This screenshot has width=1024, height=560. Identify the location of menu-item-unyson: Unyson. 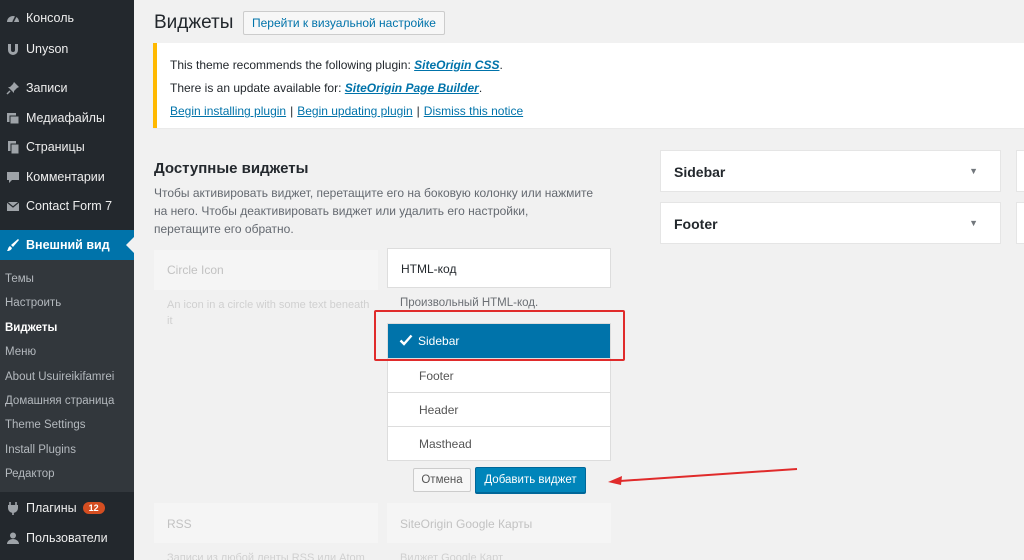
(67, 49).